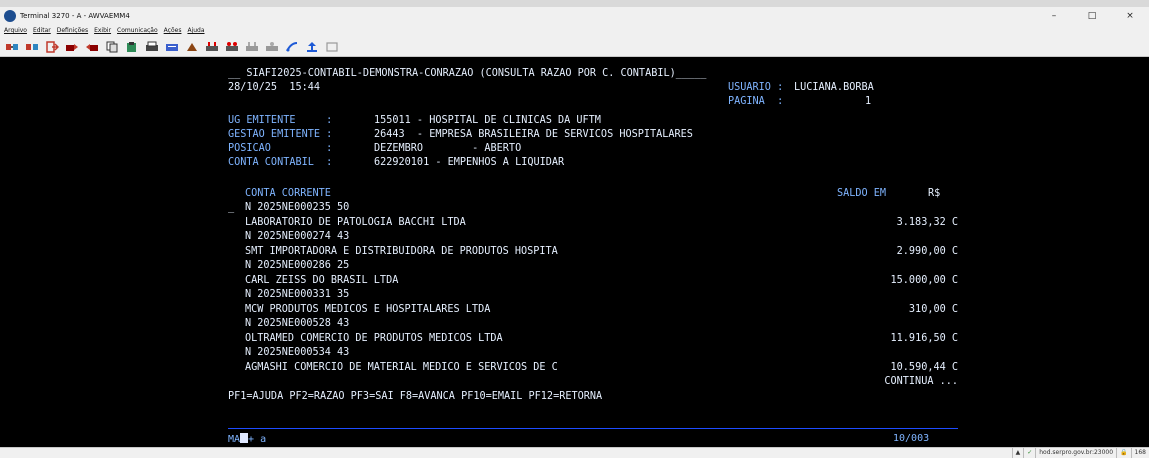  What do you see at coordinates (52, 47) in the screenshot?
I see `exit-icon` at bounding box center [52, 47].